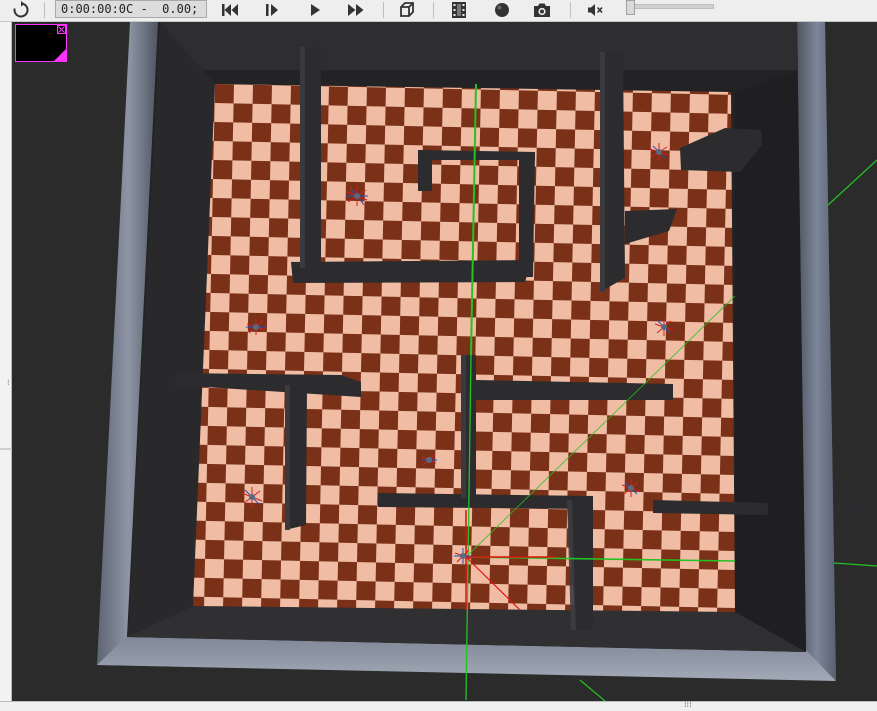  I want to click on resize-grip-icon: ⁞⁞⁞, so click(688, 705).